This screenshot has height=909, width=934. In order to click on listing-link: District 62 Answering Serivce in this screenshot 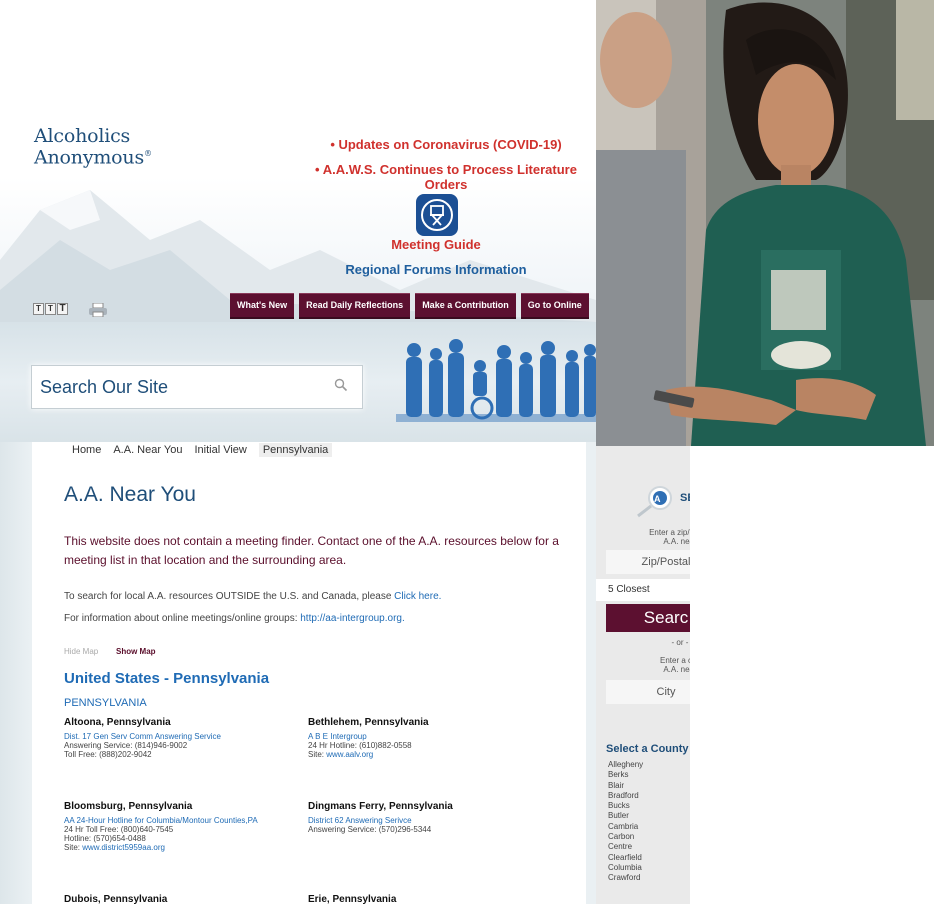, I will do `click(423, 820)`.